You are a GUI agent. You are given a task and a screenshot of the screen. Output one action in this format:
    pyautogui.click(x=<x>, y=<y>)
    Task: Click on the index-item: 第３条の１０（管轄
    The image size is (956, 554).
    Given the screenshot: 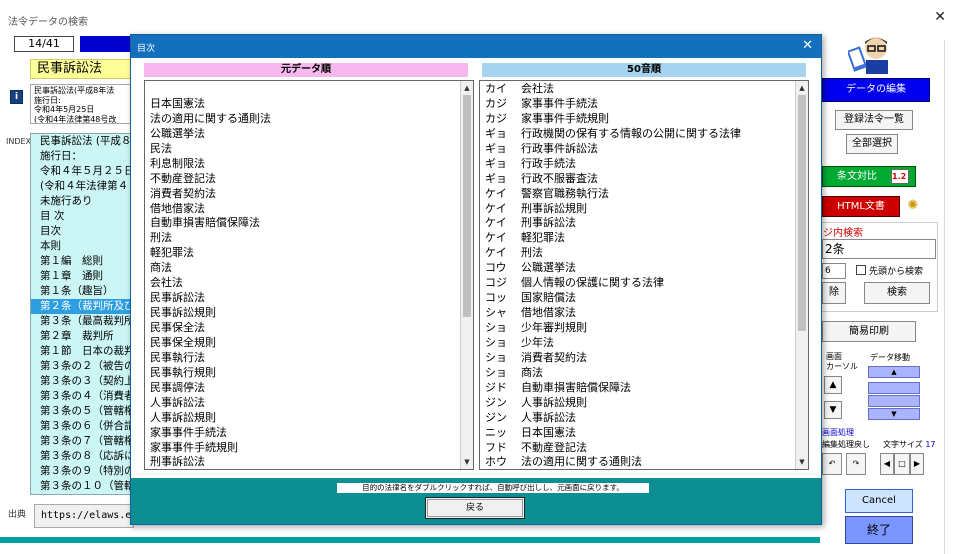 What is the action you would take?
    pyautogui.click(x=82, y=486)
    